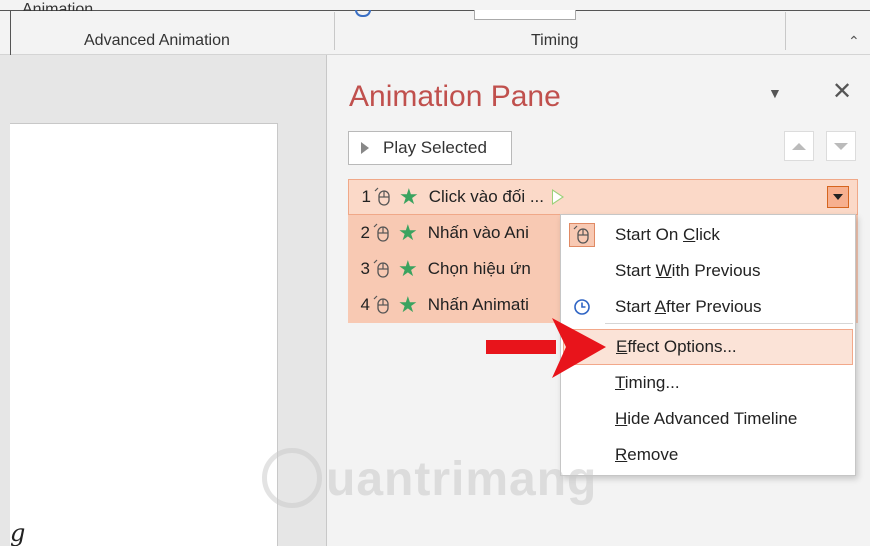  What do you see at coordinates (775, 93) in the screenshot?
I see `pane-options-icon: ▼` at bounding box center [775, 93].